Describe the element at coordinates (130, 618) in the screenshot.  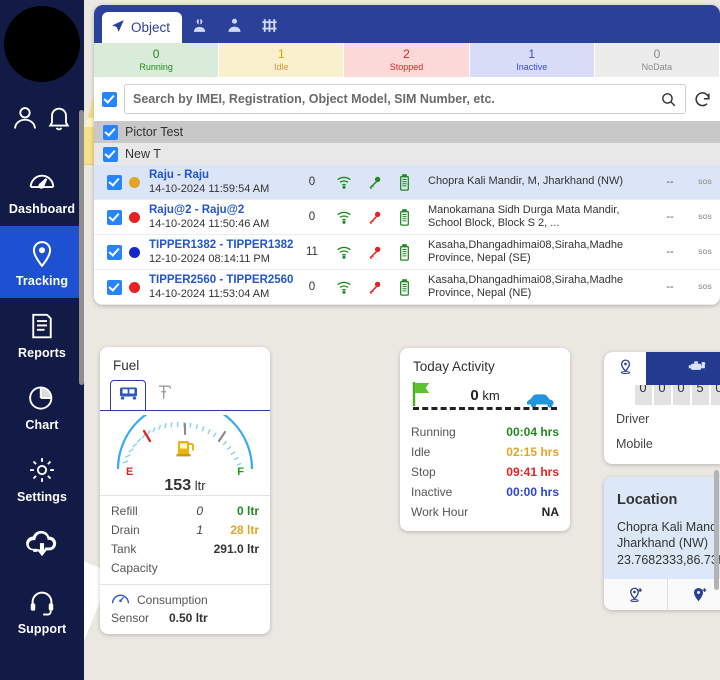
I see `sensor-label: Sensor` at that location.